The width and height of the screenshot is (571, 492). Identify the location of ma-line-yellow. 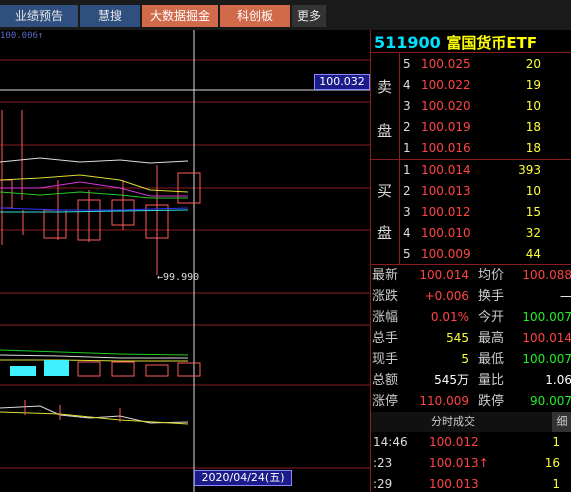
(94, 183).